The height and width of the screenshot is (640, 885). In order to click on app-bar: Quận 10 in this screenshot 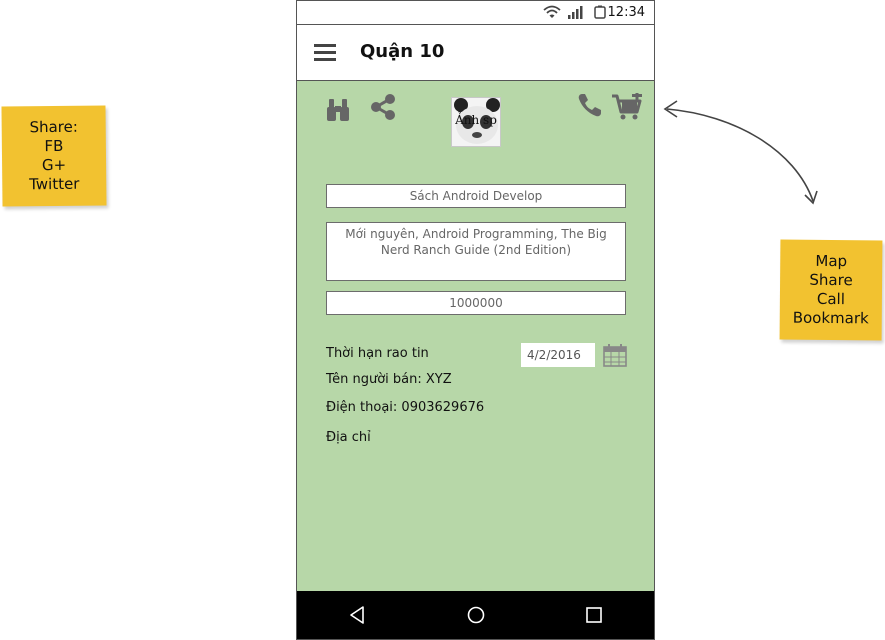, I will do `click(475, 53)`.